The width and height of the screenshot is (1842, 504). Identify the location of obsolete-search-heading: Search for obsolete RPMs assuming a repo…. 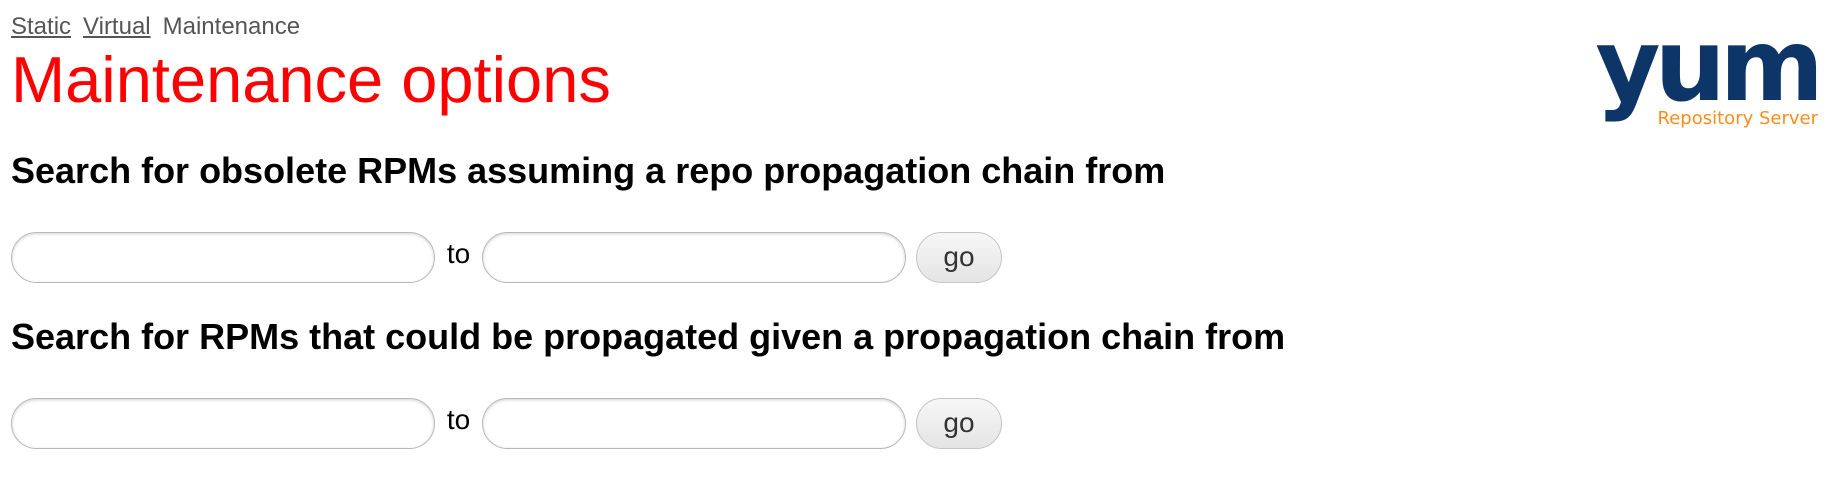
(588, 170).